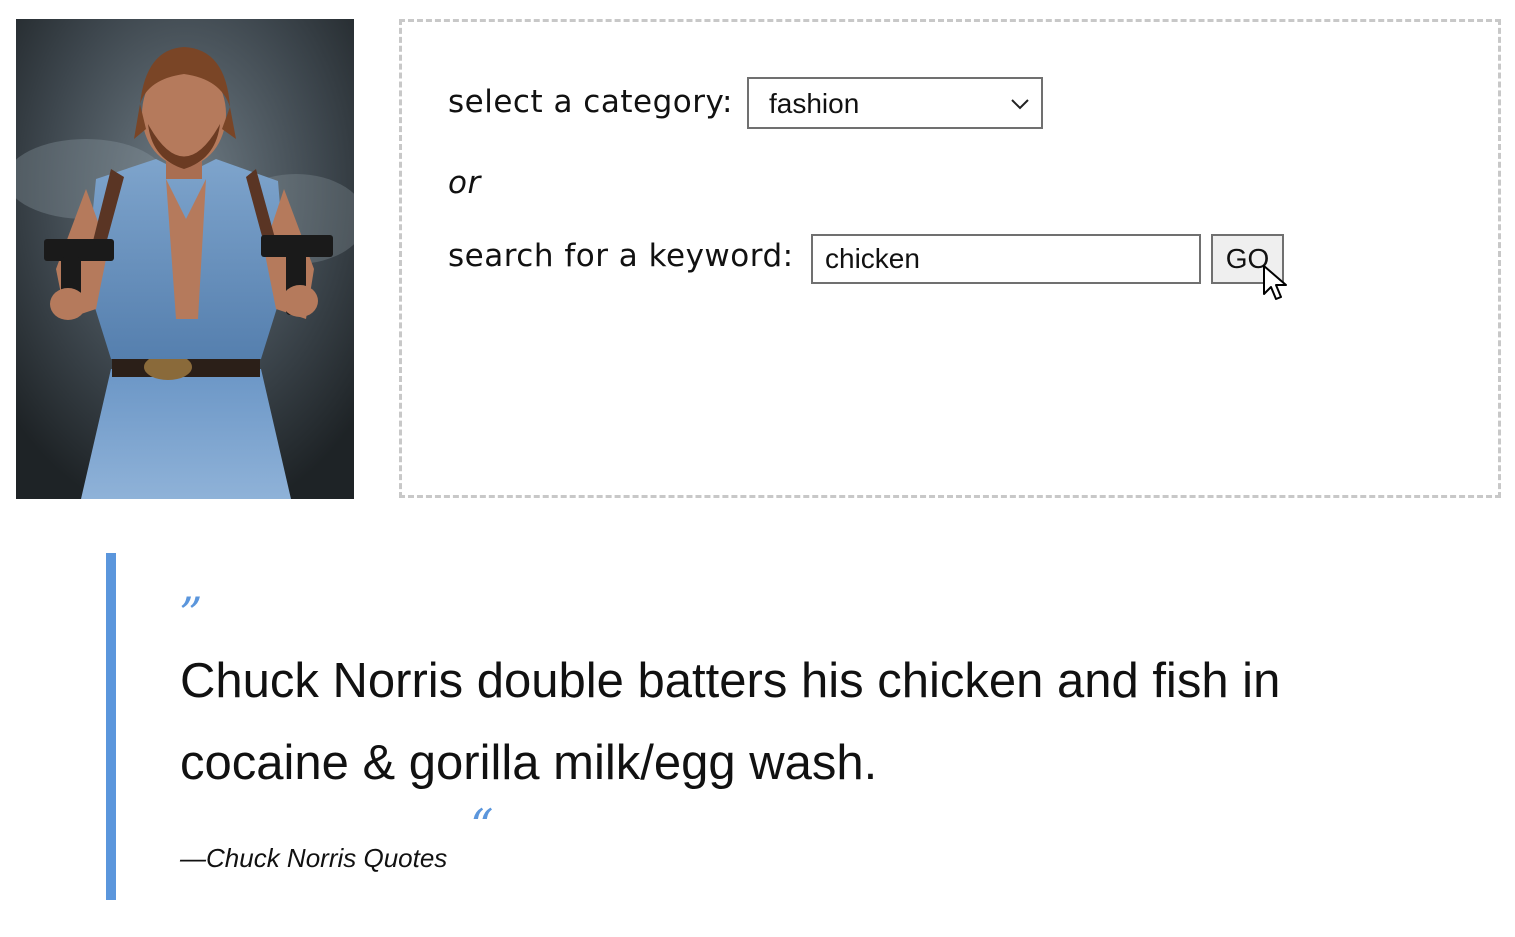 This screenshot has height=937, width=1515. What do you see at coordinates (591, 102) in the screenshot?
I see `category-label: select a category:` at bounding box center [591, 102].